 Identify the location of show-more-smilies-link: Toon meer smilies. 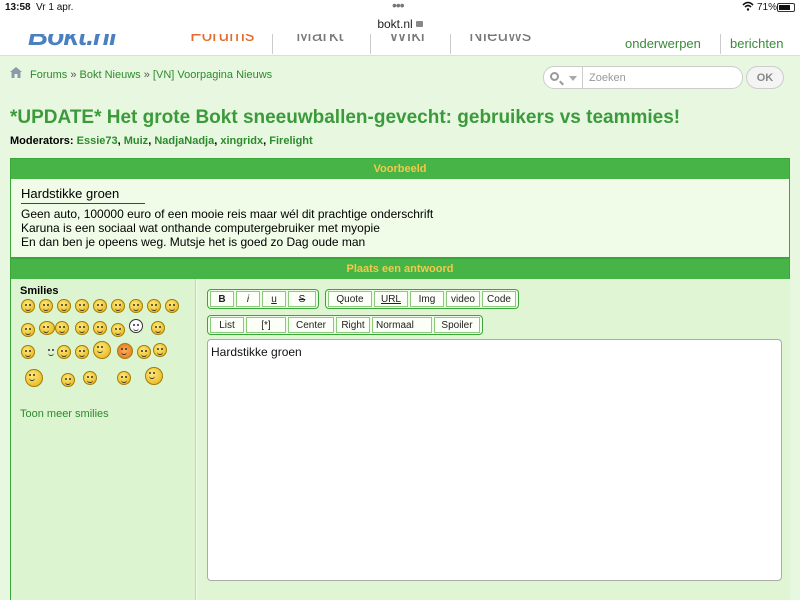
(64, 414).